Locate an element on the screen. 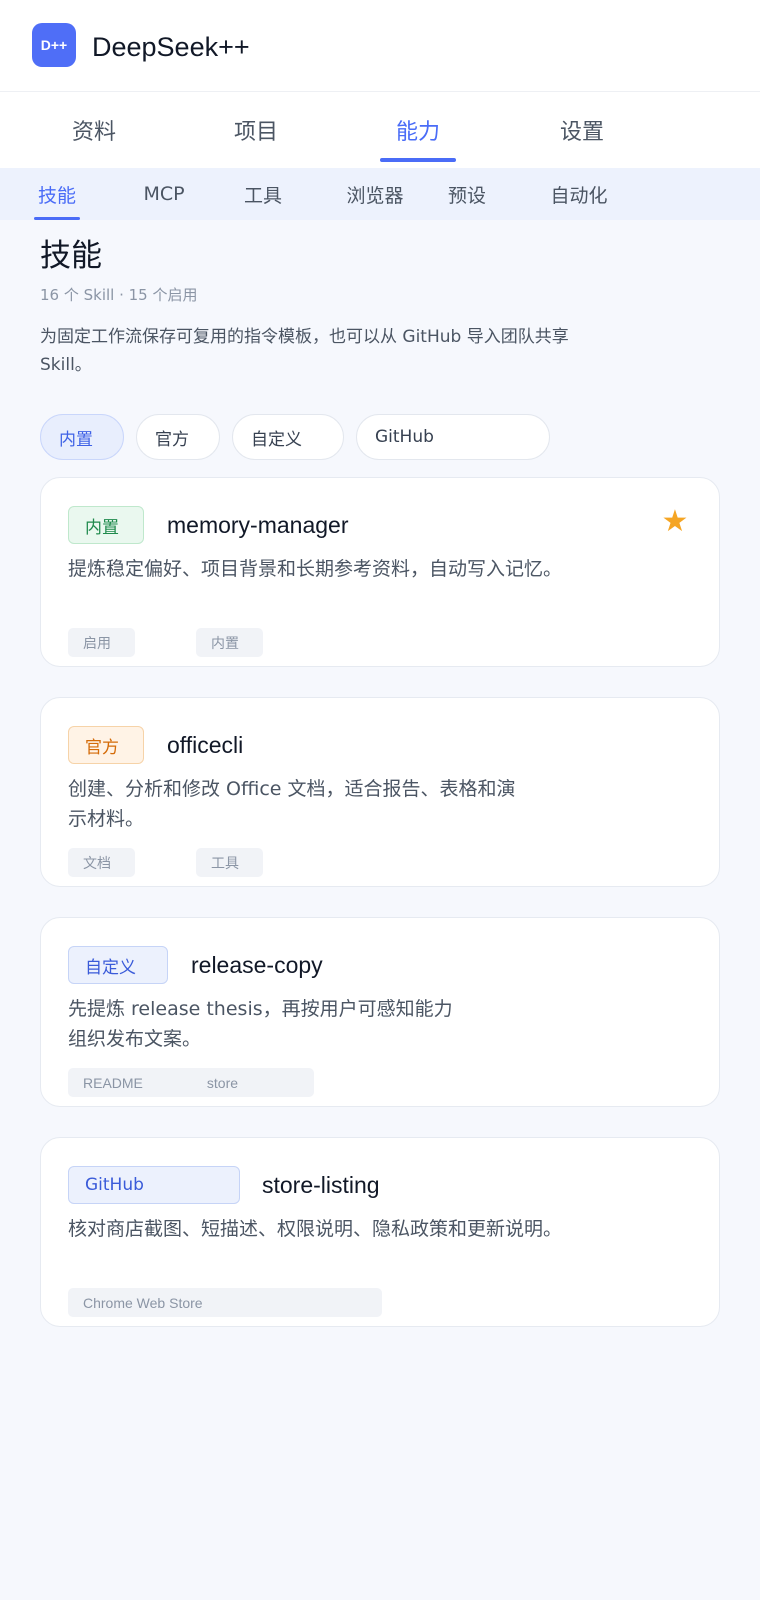  sub-tab-bar: 技能 MCP 工具 浏览器 预设 自动化 is located at coordinates (380, 194).